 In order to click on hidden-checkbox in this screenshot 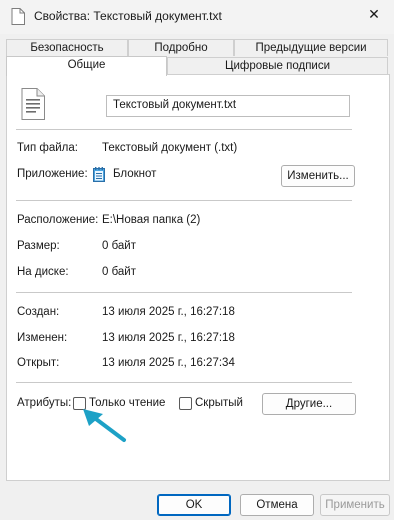, I will do `click(185, 403)`.